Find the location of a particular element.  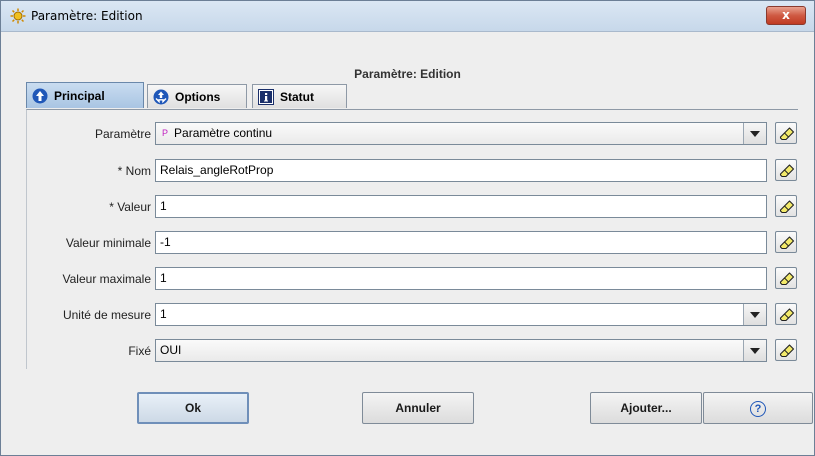

status-strip is located at coordinates (407, 441).